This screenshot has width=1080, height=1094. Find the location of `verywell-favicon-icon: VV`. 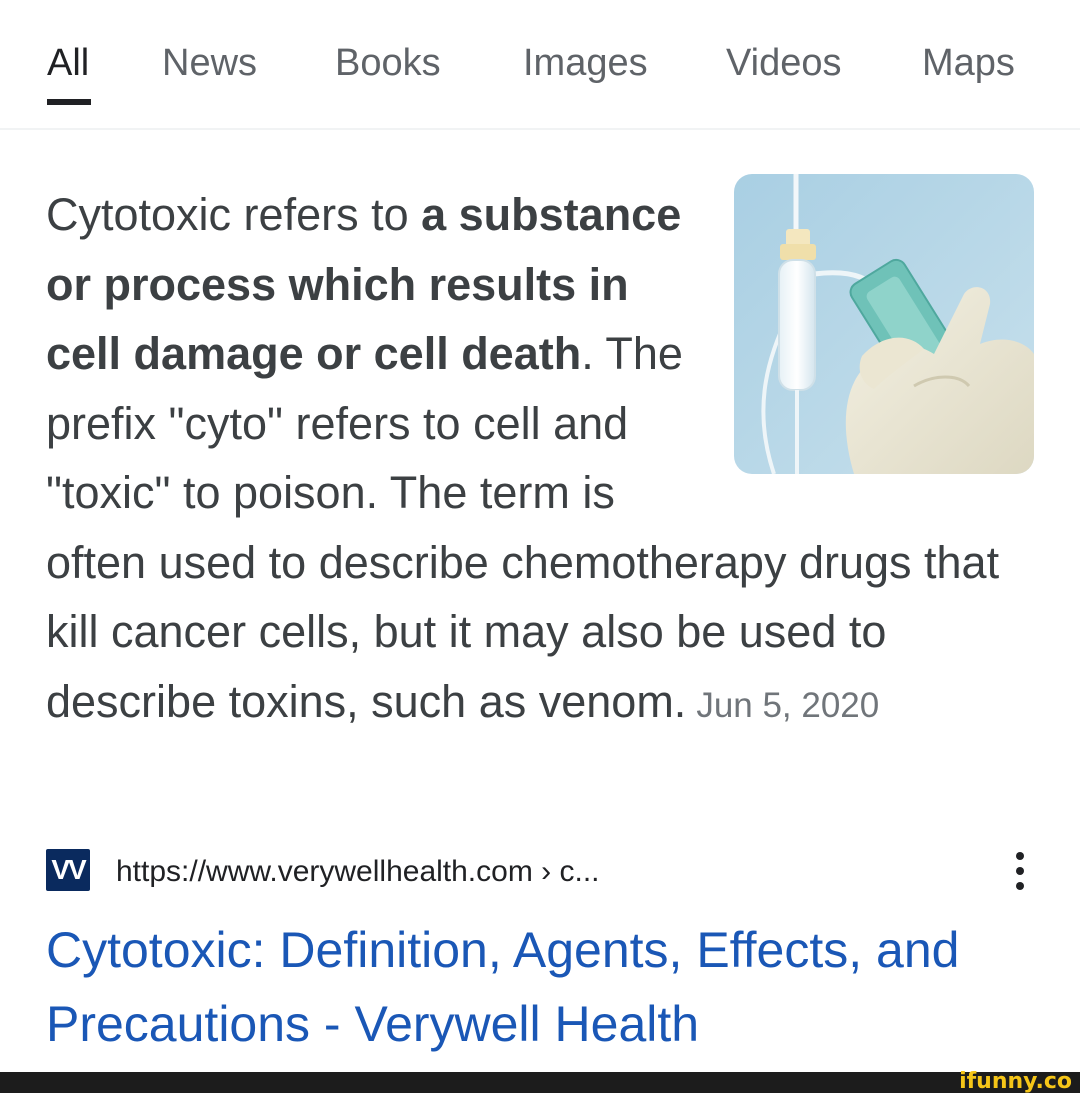

verywell-favicon-icon: VV is located at coordinates (68, 870).